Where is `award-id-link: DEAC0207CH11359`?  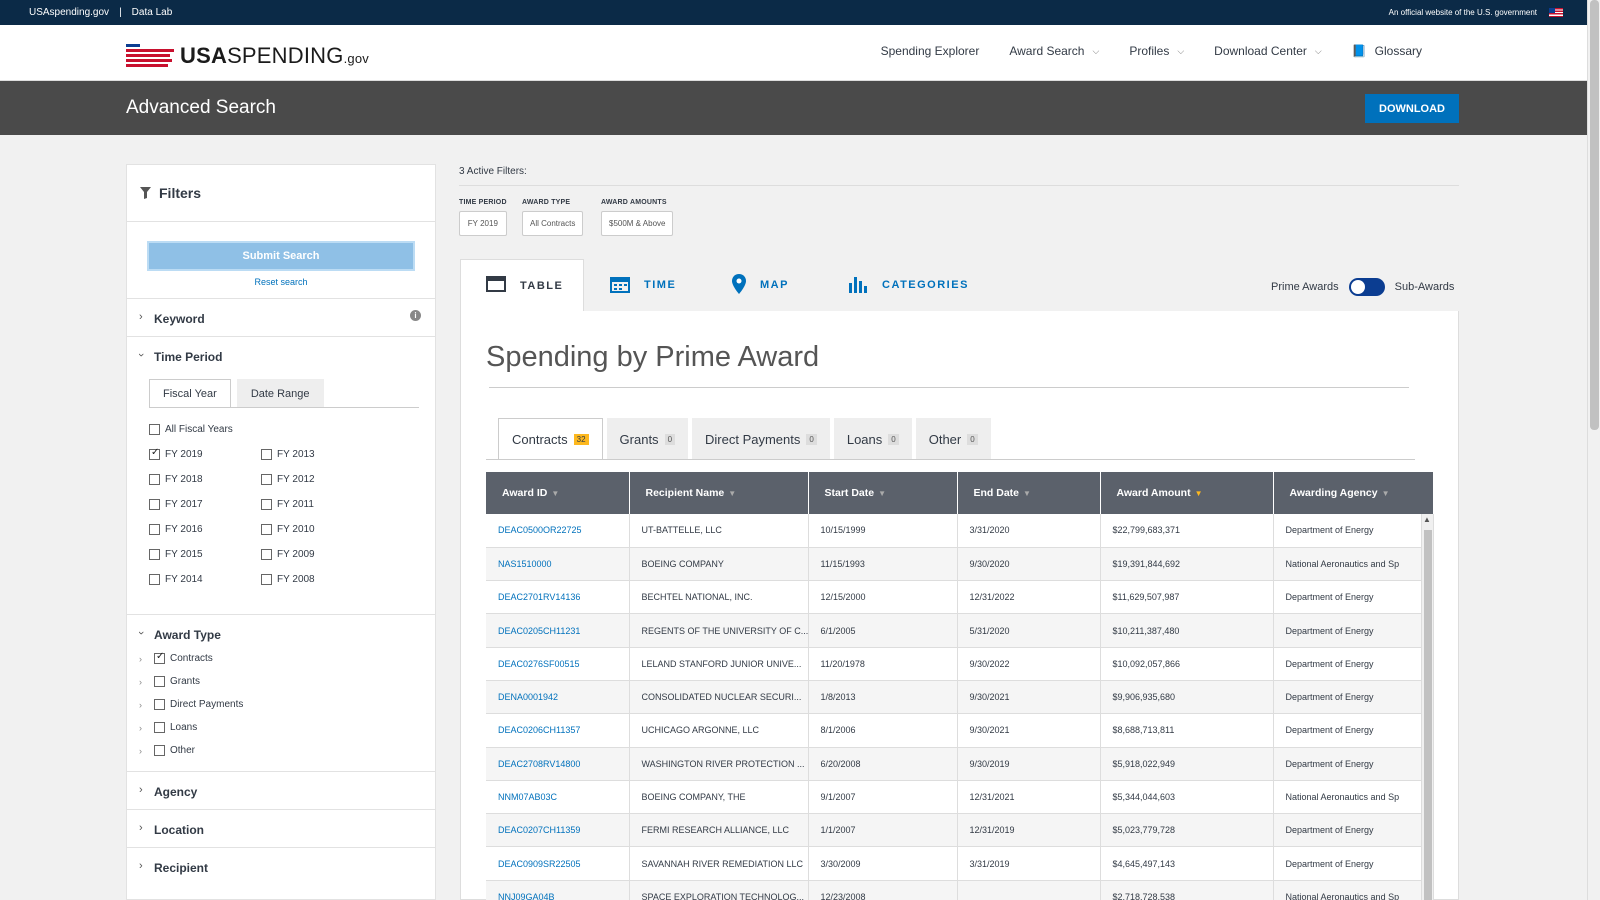
award-id-link: DEAC0207CH11359 is located at coordinates (558, 830).